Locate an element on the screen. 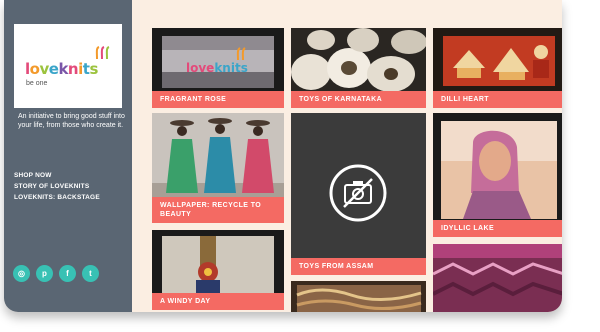  no-image-camera-icon is located at coordinates (358, 193).